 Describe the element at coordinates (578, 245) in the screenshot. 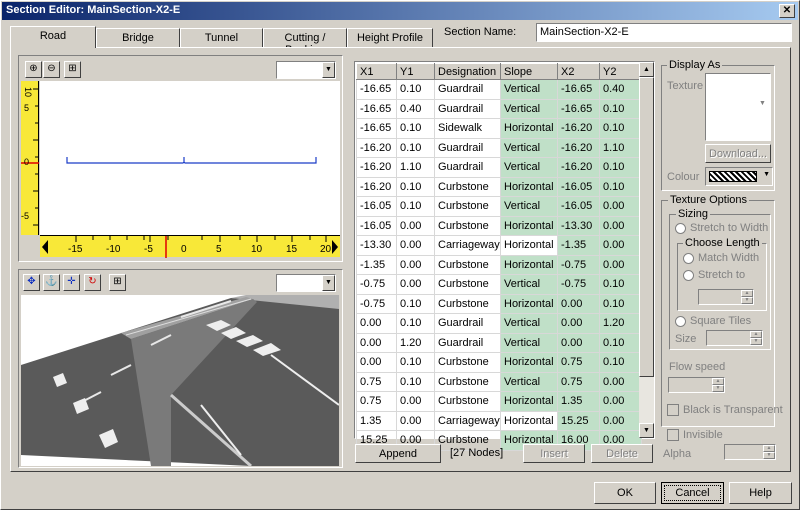

I see `table-cell: -1.35` at that location.